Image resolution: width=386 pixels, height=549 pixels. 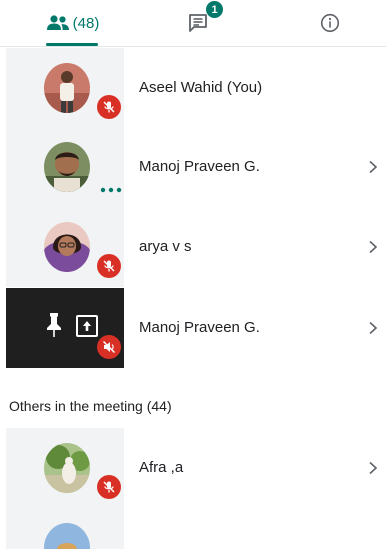 I want to click on volume-off-icon, so click(x=109, y=347).